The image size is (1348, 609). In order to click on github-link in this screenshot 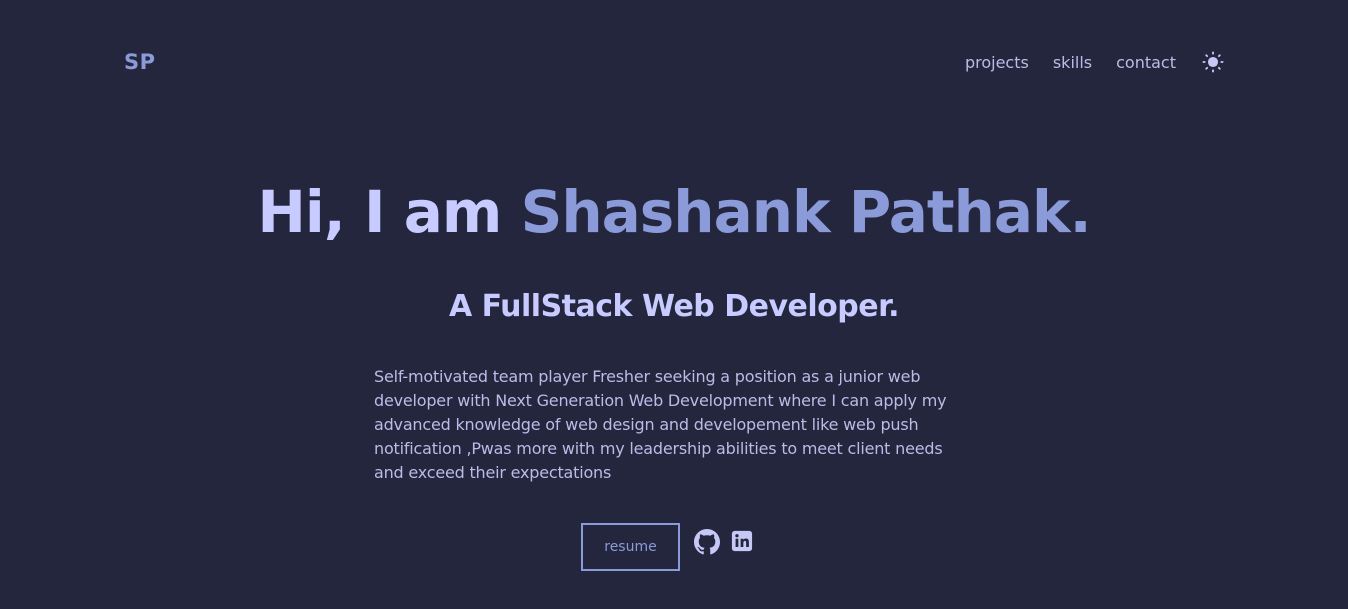, I will do `click(707, 542)`.